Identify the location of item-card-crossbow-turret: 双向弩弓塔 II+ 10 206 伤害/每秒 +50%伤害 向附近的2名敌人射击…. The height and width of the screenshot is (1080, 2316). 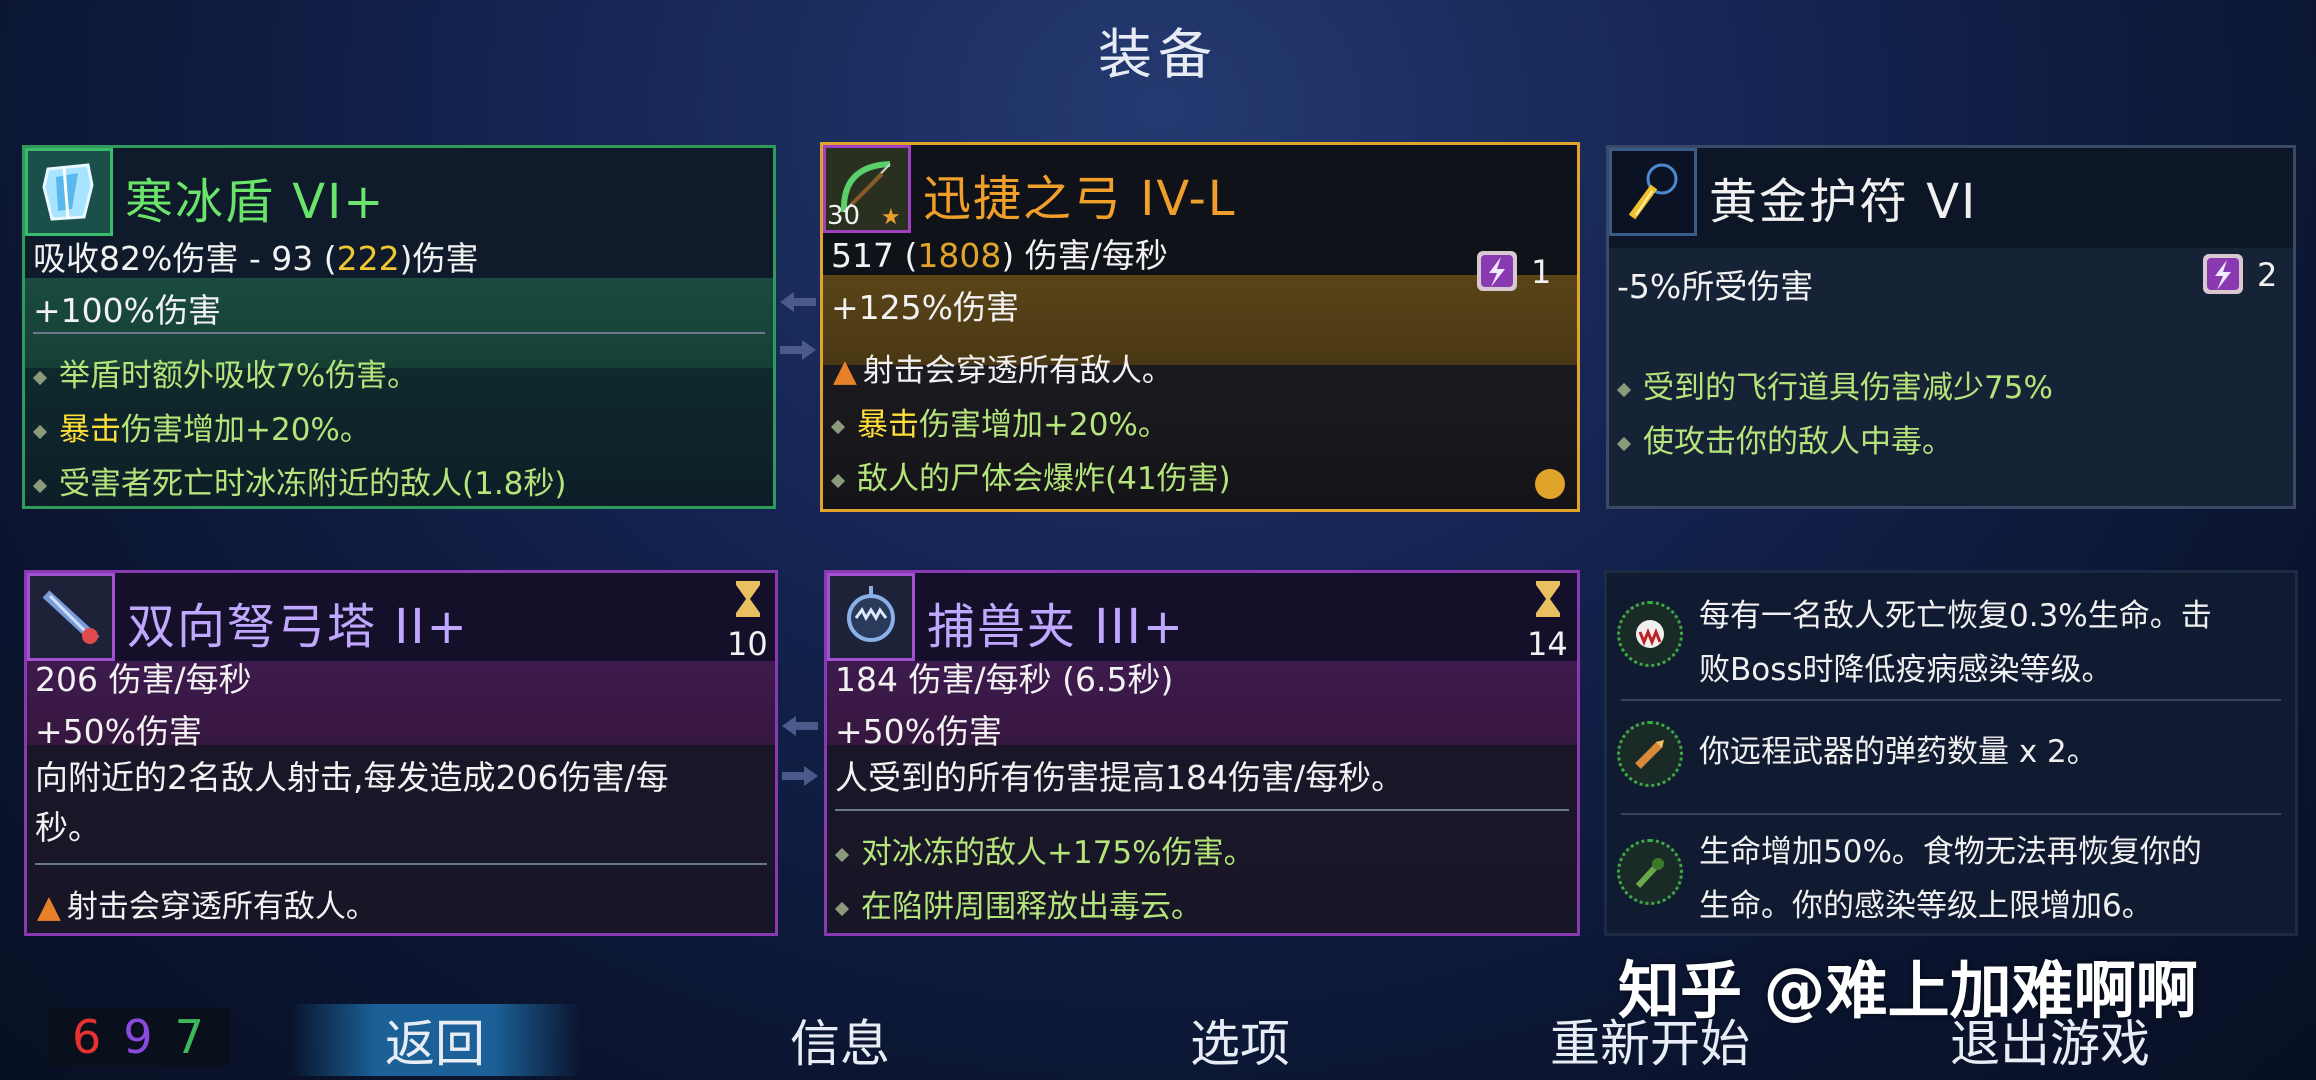
(401, 753).